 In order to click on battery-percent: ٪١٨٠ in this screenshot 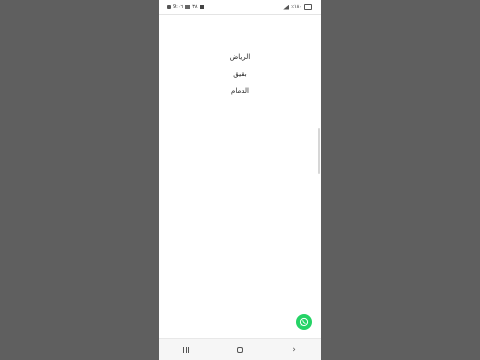, I will do `click(296, 7)`.